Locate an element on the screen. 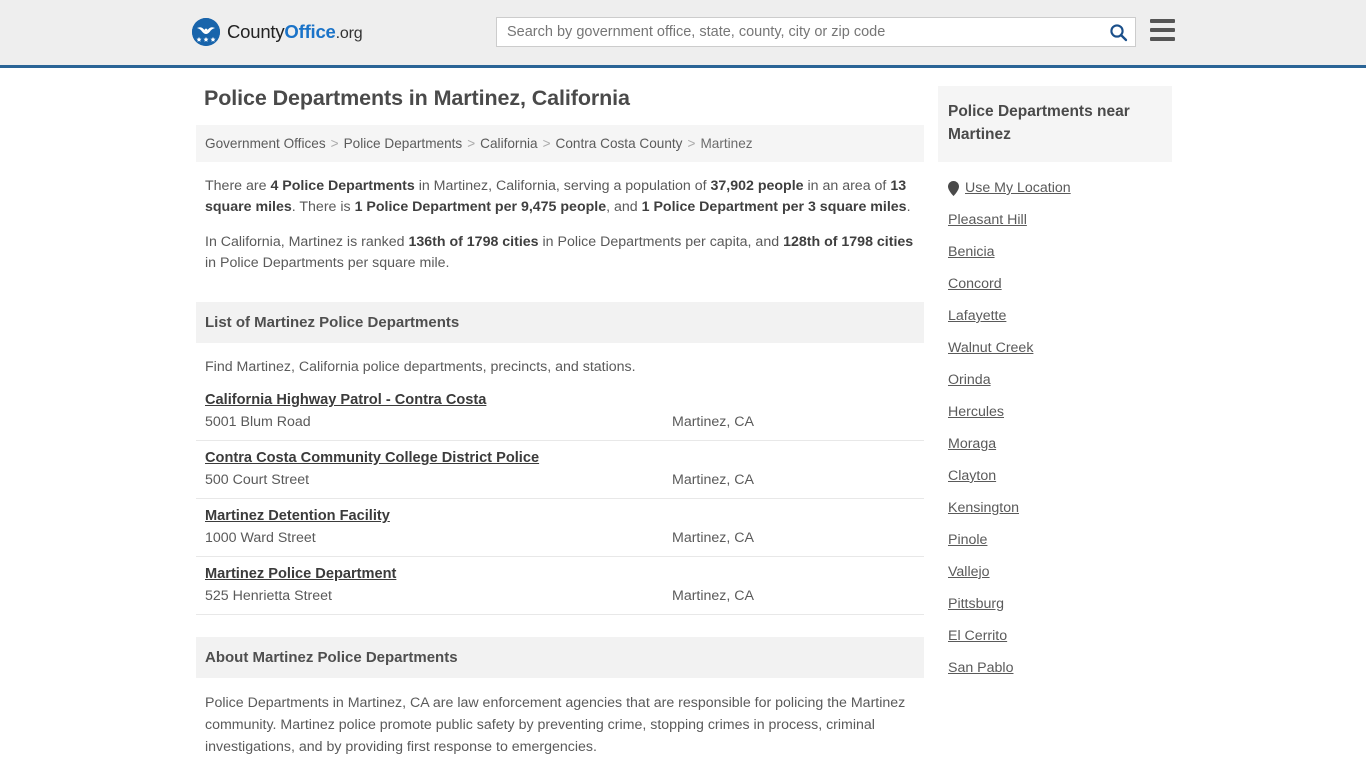 Image resolution: width=1366 pixels, height=768 pixels. stats-text: , and is located at coordinates (624, 207).